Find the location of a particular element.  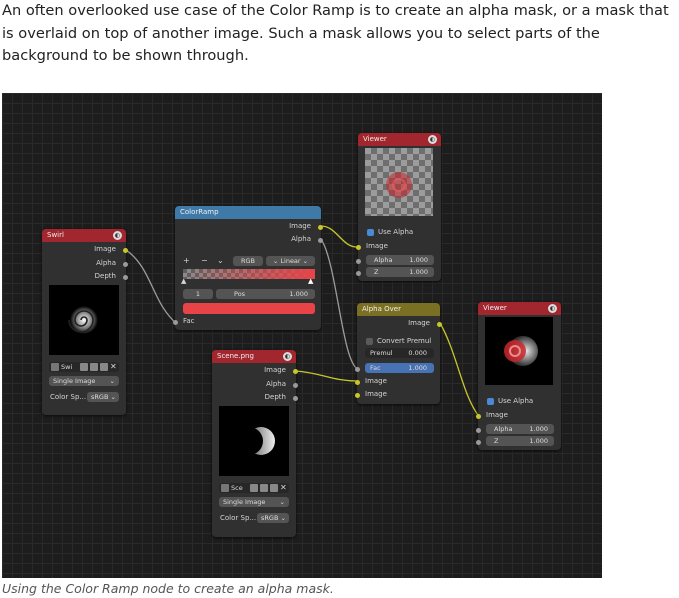

alpha-over-premul-field: Premul 0.000 is located at coordinates (399, 353).